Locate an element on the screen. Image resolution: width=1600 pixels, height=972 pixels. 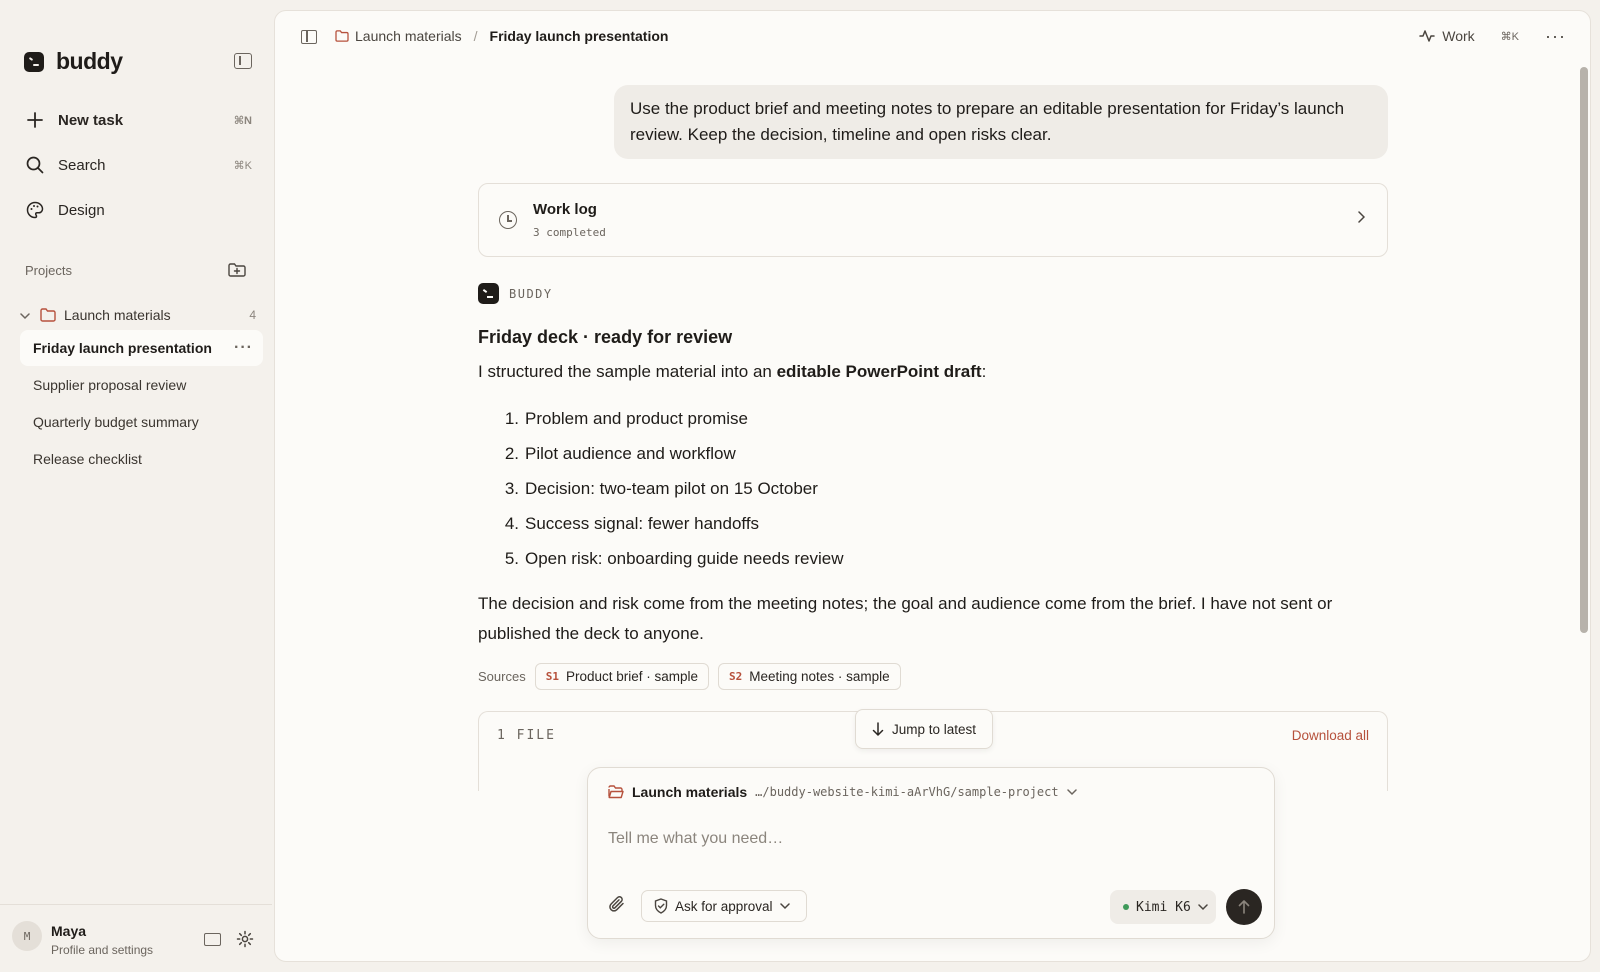
folder-icon is located at coordinates (48, 315).